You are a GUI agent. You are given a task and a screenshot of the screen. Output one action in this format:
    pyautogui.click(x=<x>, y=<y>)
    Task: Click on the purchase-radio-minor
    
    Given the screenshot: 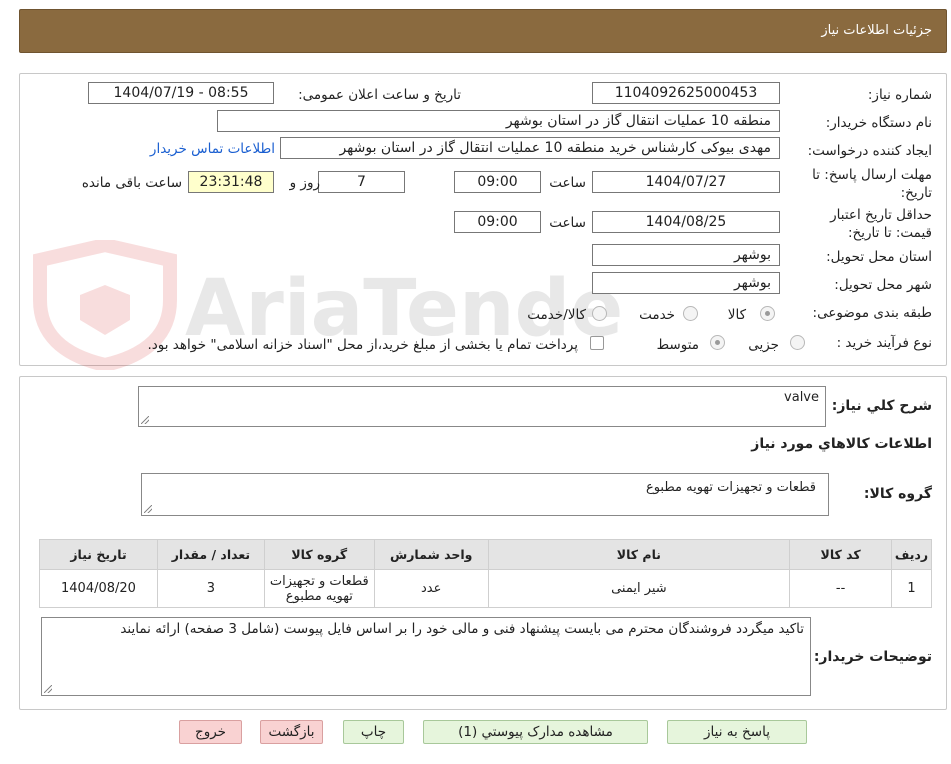 What is the action you would take?
    pyautogui.click(x=797, y=342)
    